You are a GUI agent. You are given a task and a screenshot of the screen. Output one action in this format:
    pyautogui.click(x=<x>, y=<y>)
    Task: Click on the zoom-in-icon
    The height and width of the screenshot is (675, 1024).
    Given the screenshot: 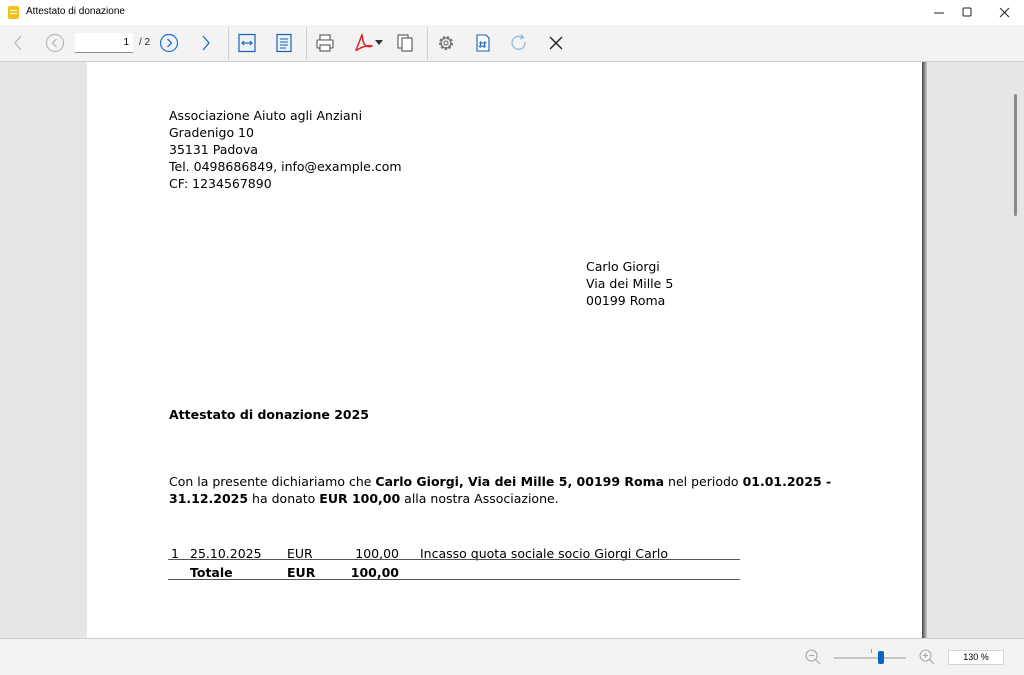 What is the action you would take?
    pyautogui.click(x=927, y=657)
    